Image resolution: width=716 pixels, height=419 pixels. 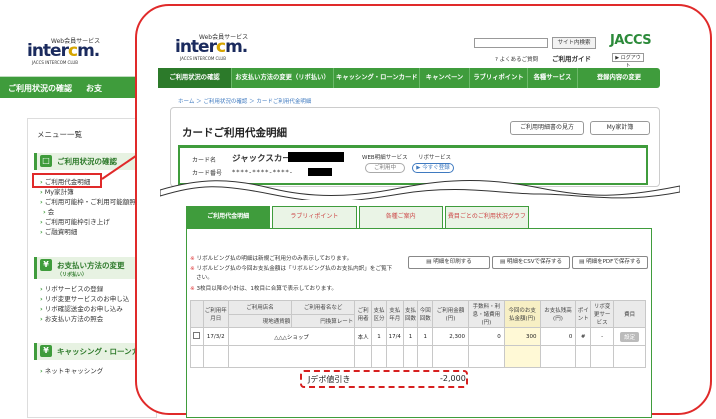 What do you see at coordinates (631, 40) in the screenshot?
I see `brand-logo: JACCS` at bounding box center [631, 40].